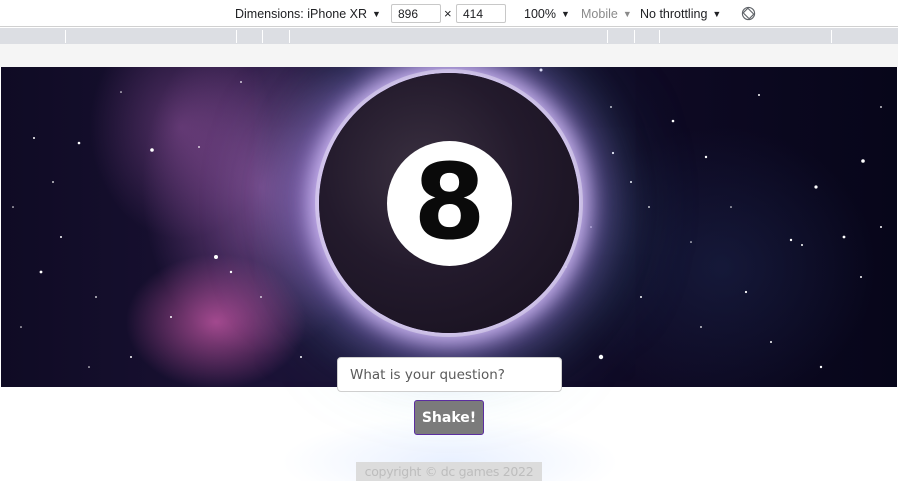 The width and height of the screenshot is (898, 484). Describe the element at coordinates (449, 417) in the screenshot. I see `shake-button: Shake!` at that location.